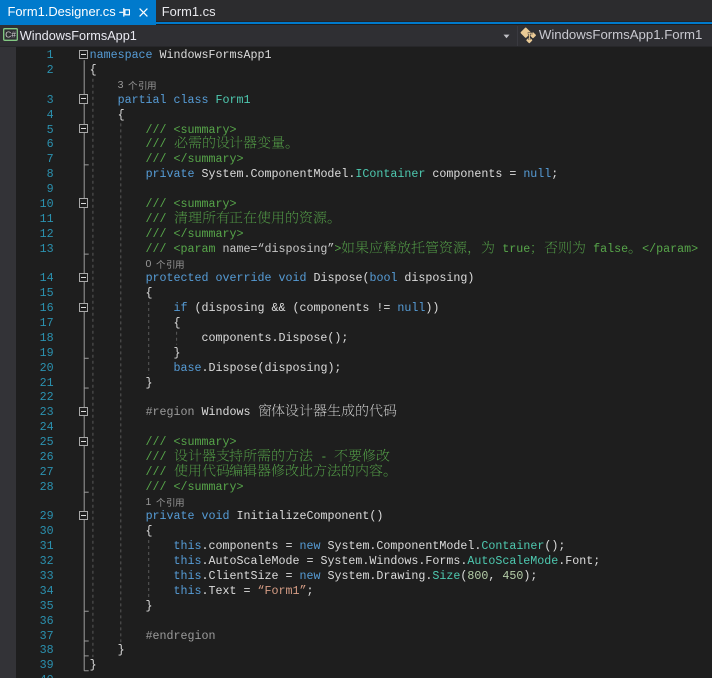 This screenshot has width=712, height=678. I want to click on line-number: 38, so click(35, 650).